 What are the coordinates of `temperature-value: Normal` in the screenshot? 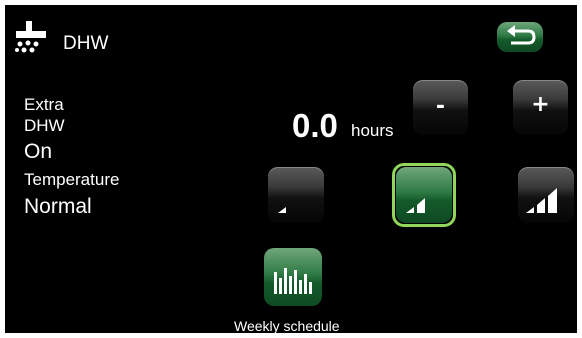 It's located at (58, 206).